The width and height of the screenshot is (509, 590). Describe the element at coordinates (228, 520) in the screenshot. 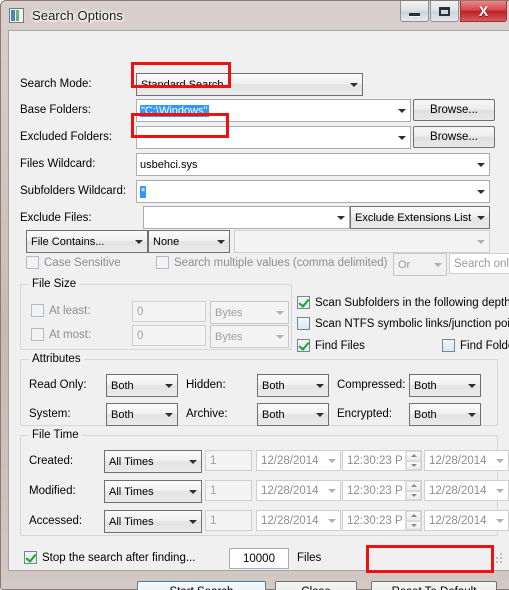

I see `accessed-count-input: 1` at that location.